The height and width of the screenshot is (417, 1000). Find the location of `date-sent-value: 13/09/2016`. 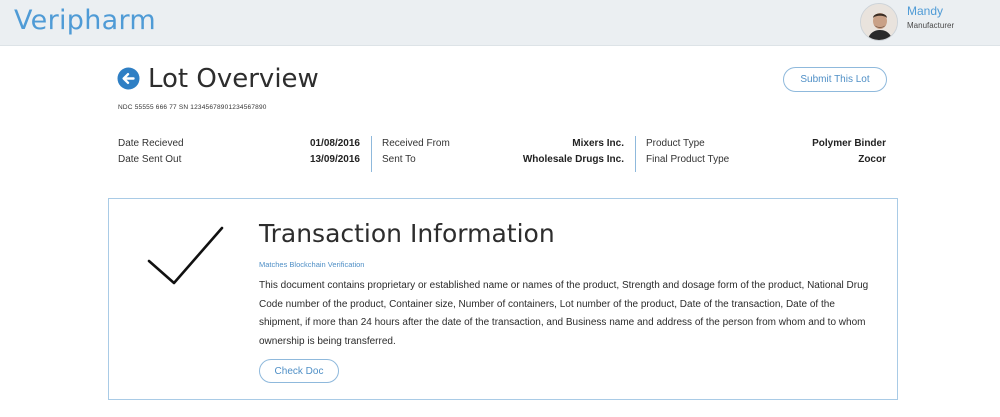

date-sent-value: 13/09/2016 is located at coordinates (334, 159).